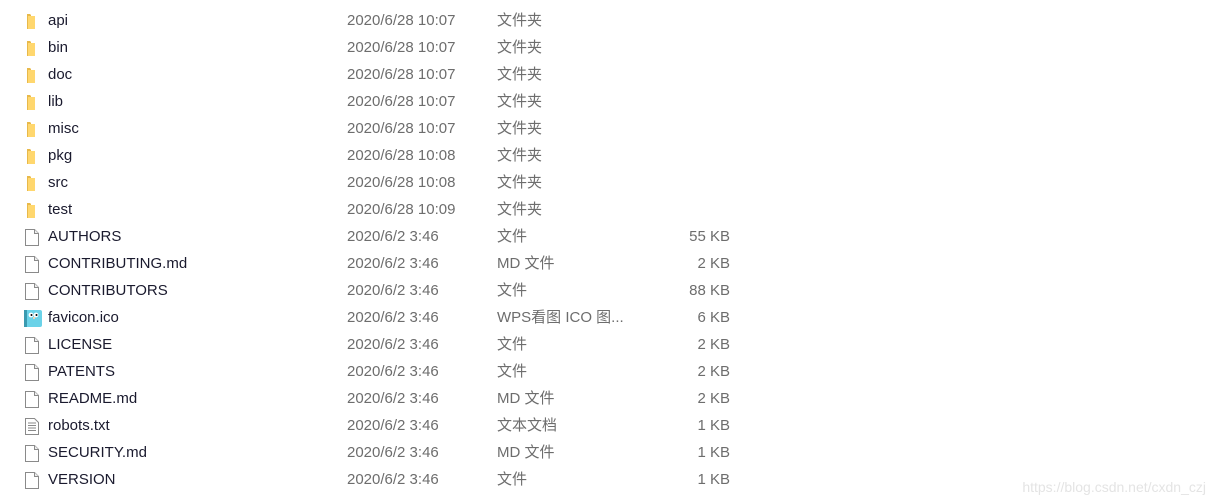  What do you see at coordinates (83, 317) in the screenshot?
I see `file-name: favicon.ico` at bounding box center [83, 317].